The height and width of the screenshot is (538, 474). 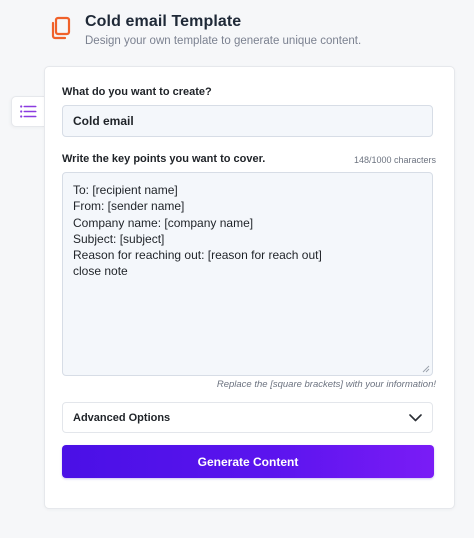 What do you see at coordinates (163, 222) in the screenshot?
I see `keypoints-line: Company name: [company name]` at bounding box center [163, 222].